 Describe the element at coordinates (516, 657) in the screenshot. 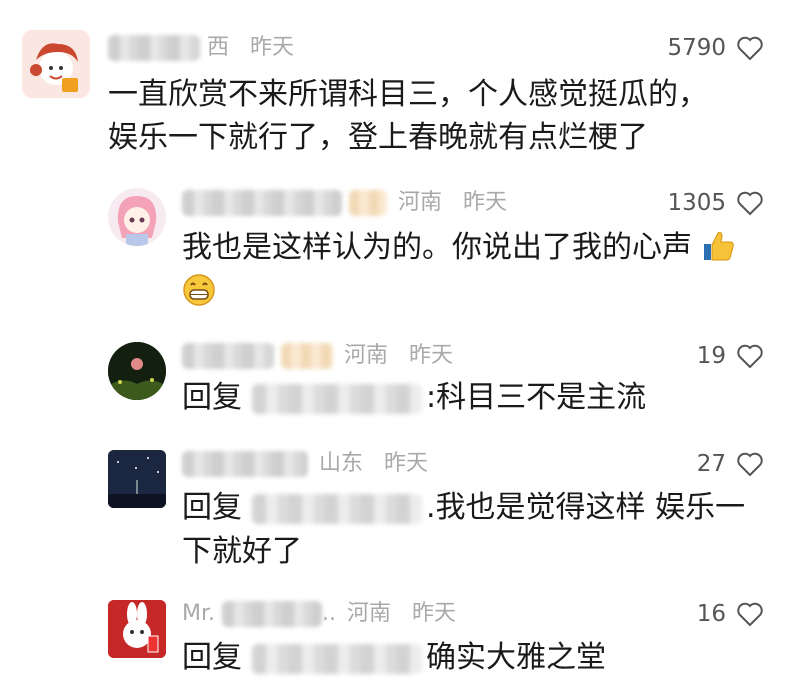

I see `comment-text: 确实大雅之堂` at that location.